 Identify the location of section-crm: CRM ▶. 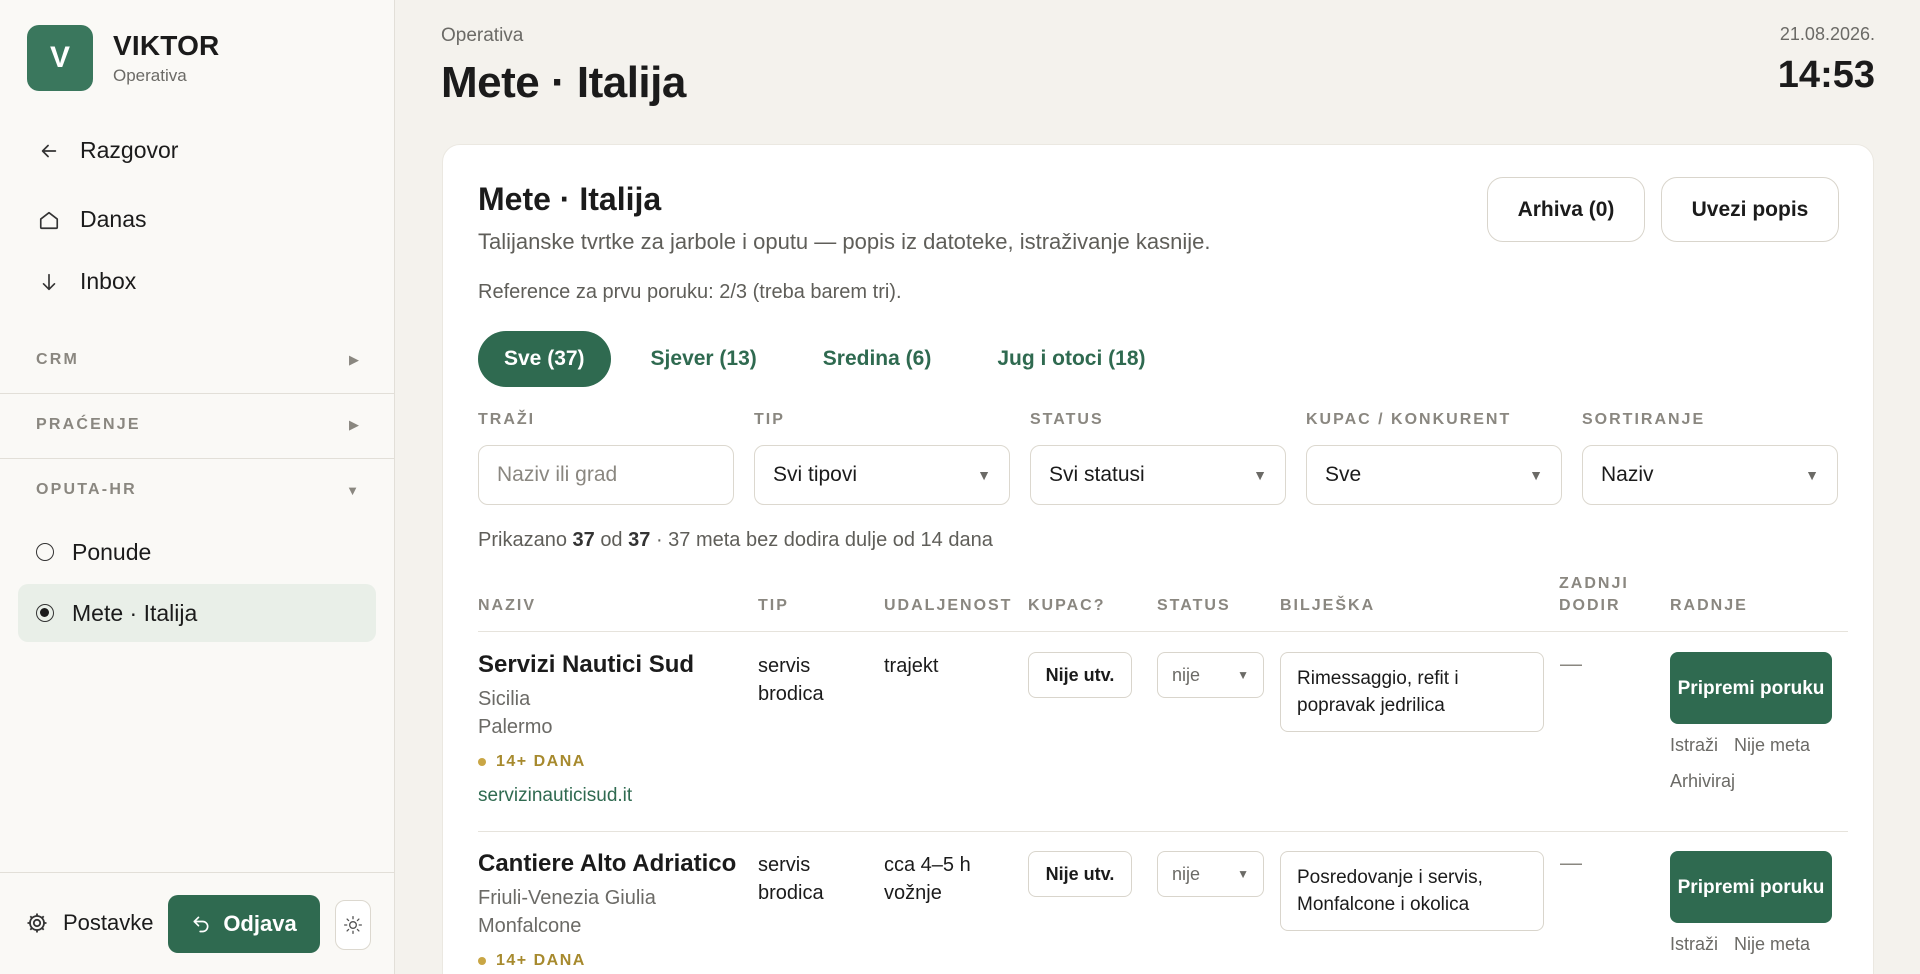
(197, 360).